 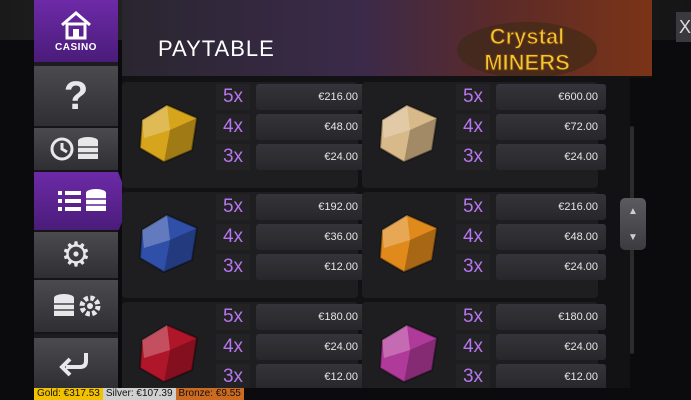 I want to click on scroll-thumb: ▲ ▼, so click(x=633, y=224).